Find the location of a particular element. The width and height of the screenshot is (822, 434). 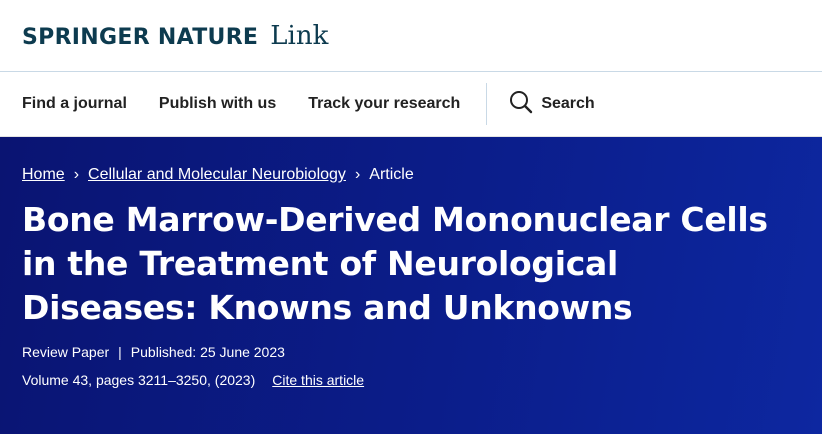

nav-divider is located at coordinates (487, 104).